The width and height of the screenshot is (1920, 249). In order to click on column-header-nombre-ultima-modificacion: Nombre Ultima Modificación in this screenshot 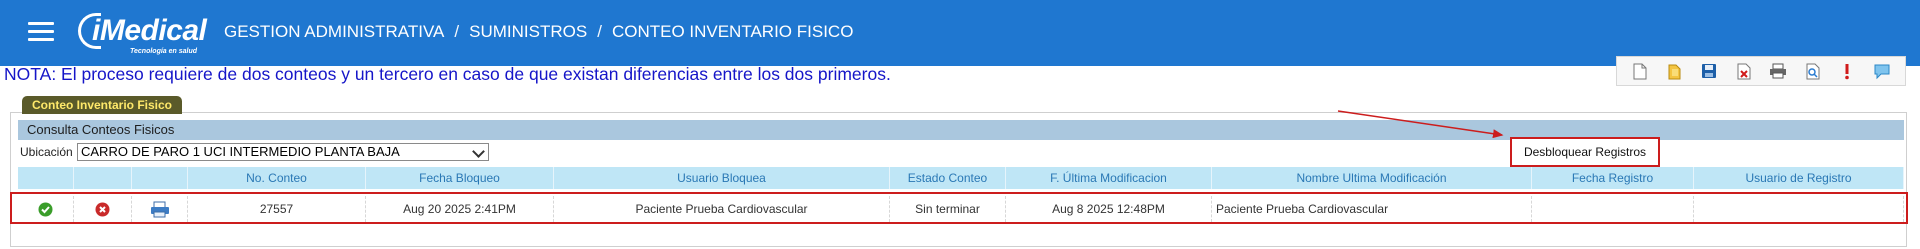, I will do `click(1372, 178)`.